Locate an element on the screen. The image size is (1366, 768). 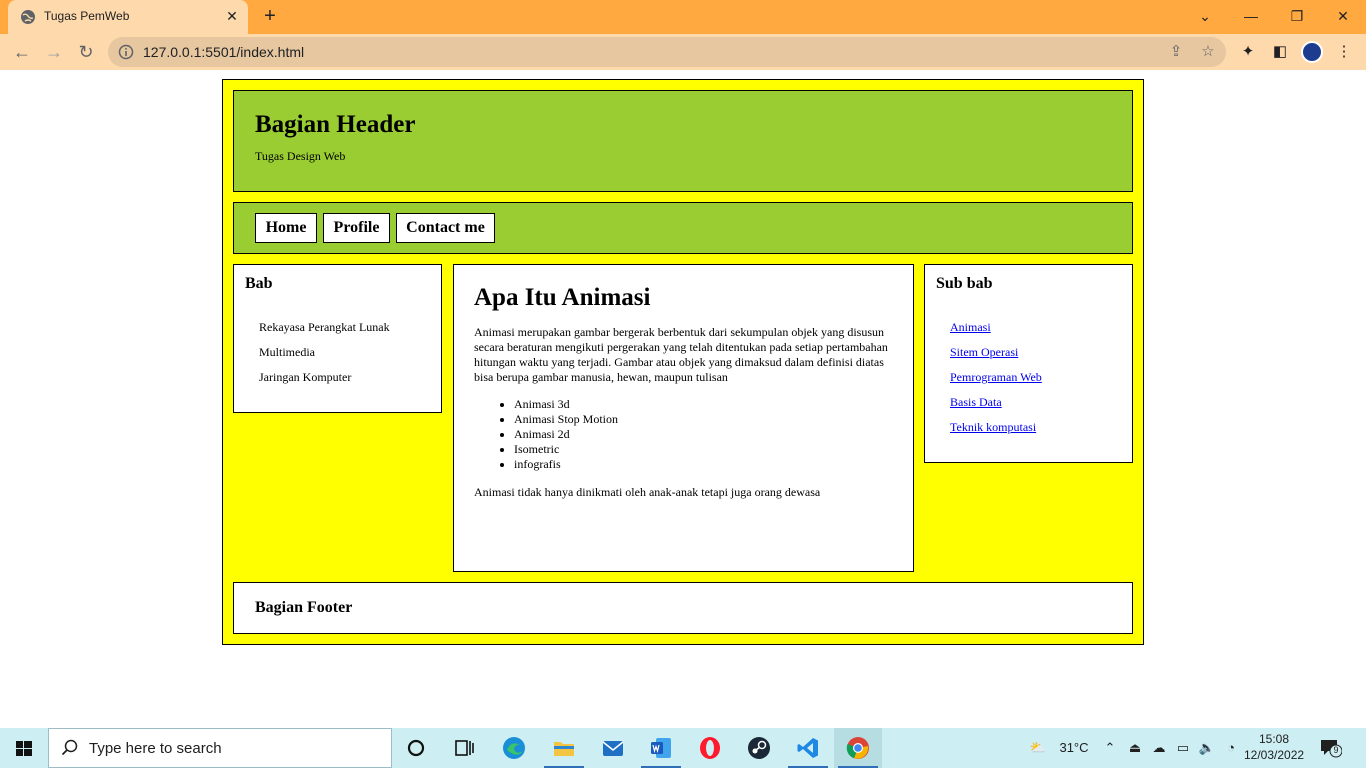
restore-icon: ❐ is located at coordinates (1297, 16).